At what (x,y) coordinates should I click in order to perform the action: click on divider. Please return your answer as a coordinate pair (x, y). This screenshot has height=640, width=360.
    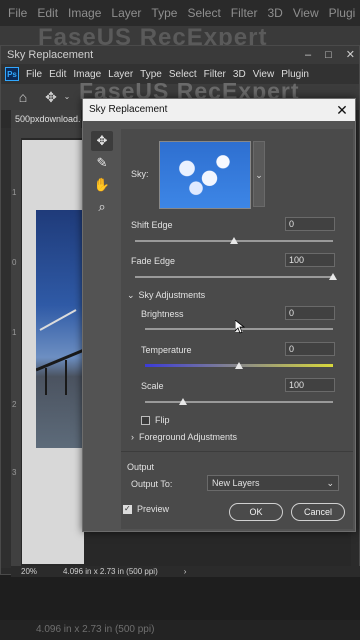
    Looking at the image, I should click on (237, 451).